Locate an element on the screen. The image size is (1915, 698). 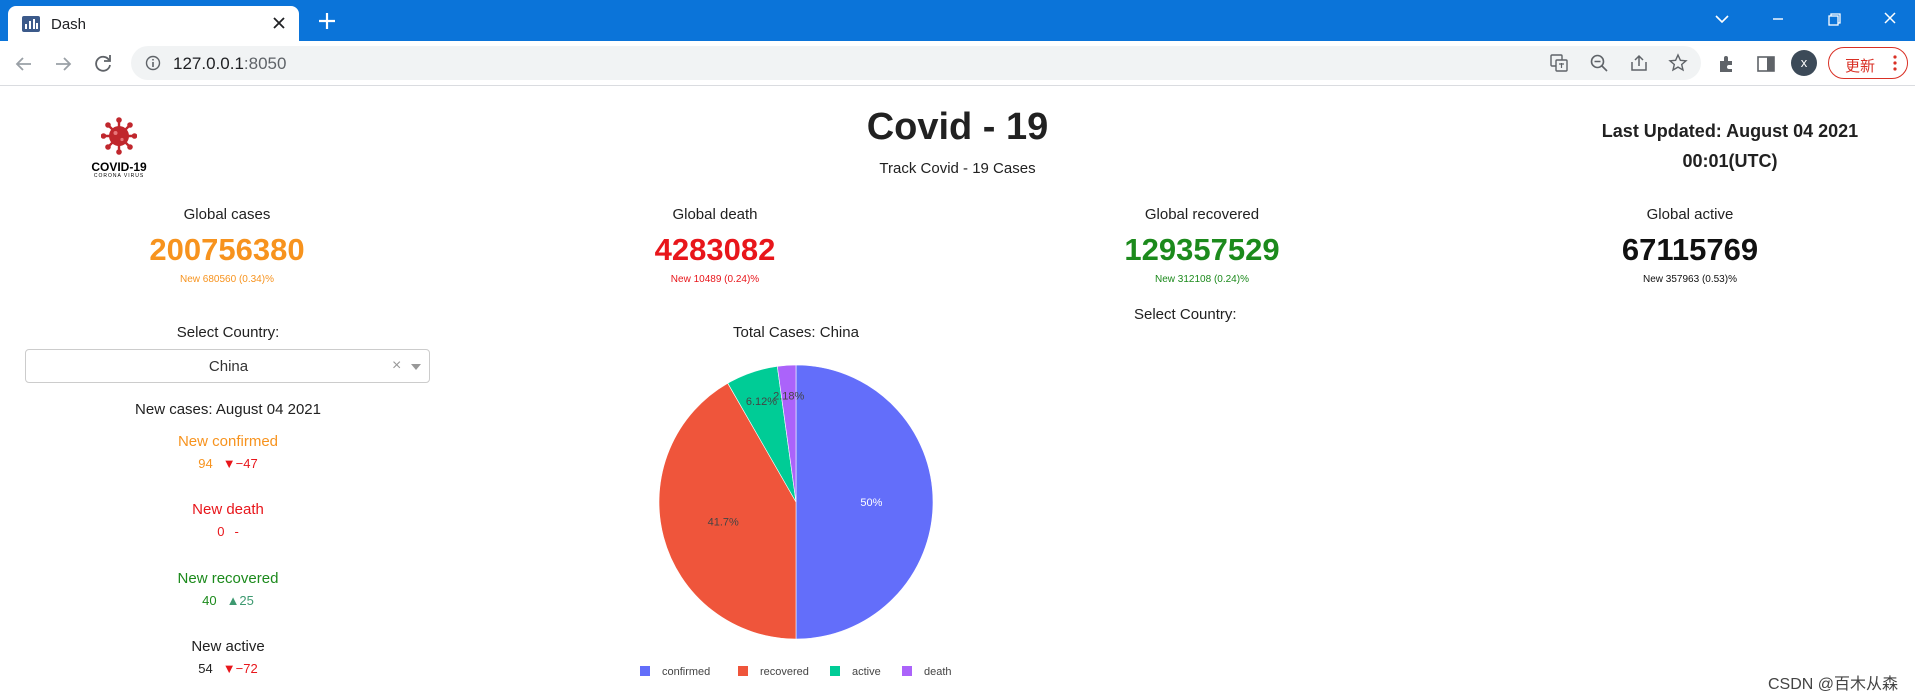
update-button-label: 更新 is located at coordinates (1860, 66).